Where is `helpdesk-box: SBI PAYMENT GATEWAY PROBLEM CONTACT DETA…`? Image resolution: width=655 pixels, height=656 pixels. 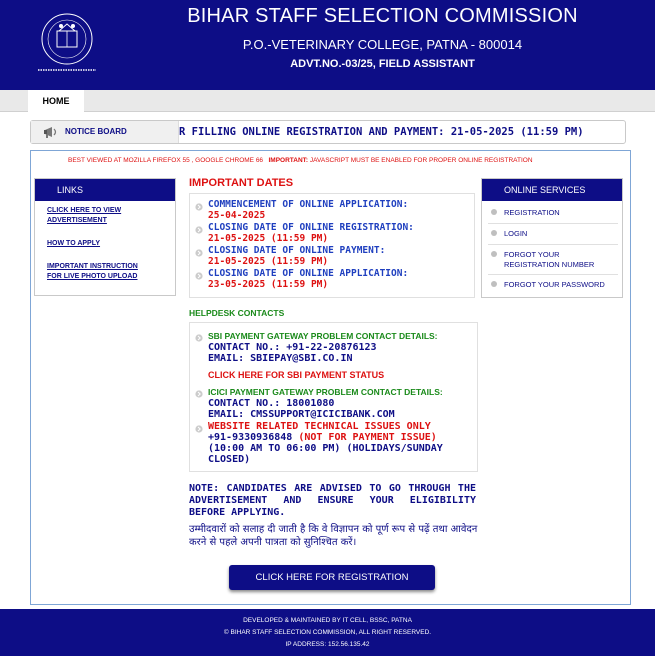
helpdesk-box: SBI PAYMENT GATEWAY PROBLEM CONTACT DETA… is located at coordinates (333, 397).